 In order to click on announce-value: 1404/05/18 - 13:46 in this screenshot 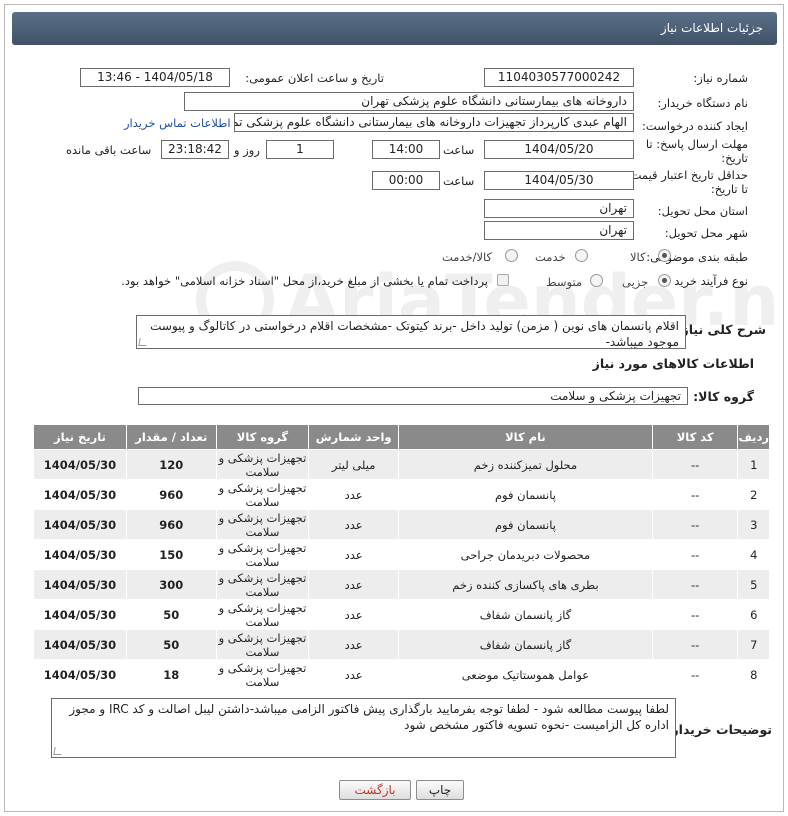, I will do `click(155, 77)`.